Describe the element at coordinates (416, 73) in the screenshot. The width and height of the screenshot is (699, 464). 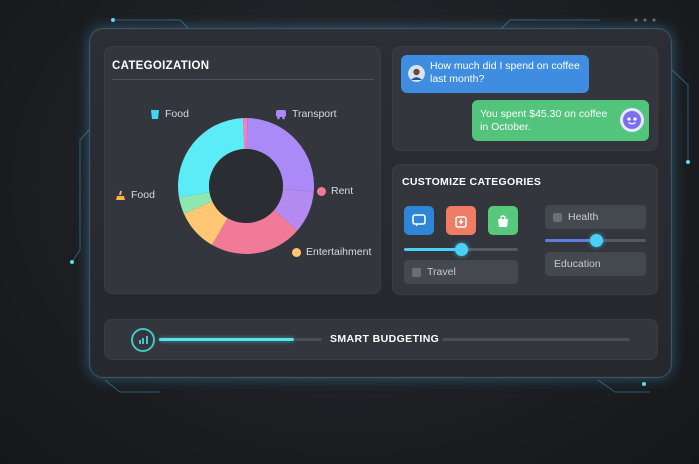
I see `user-avatar` at that location.